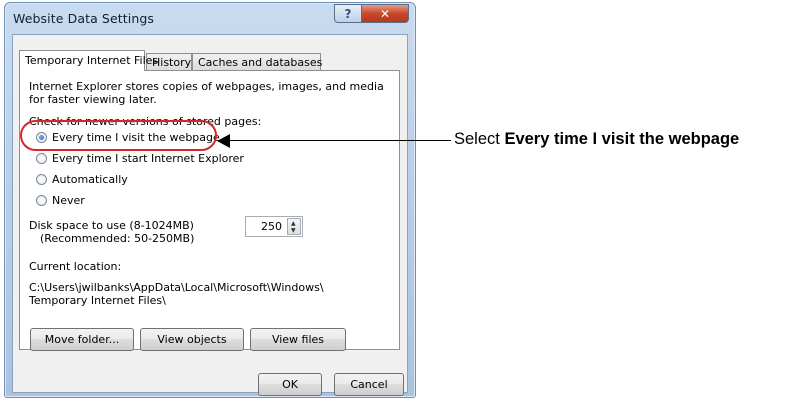 This screenshot has width=808, height=402. I want to click on help-button: ?, so click(348, 13).